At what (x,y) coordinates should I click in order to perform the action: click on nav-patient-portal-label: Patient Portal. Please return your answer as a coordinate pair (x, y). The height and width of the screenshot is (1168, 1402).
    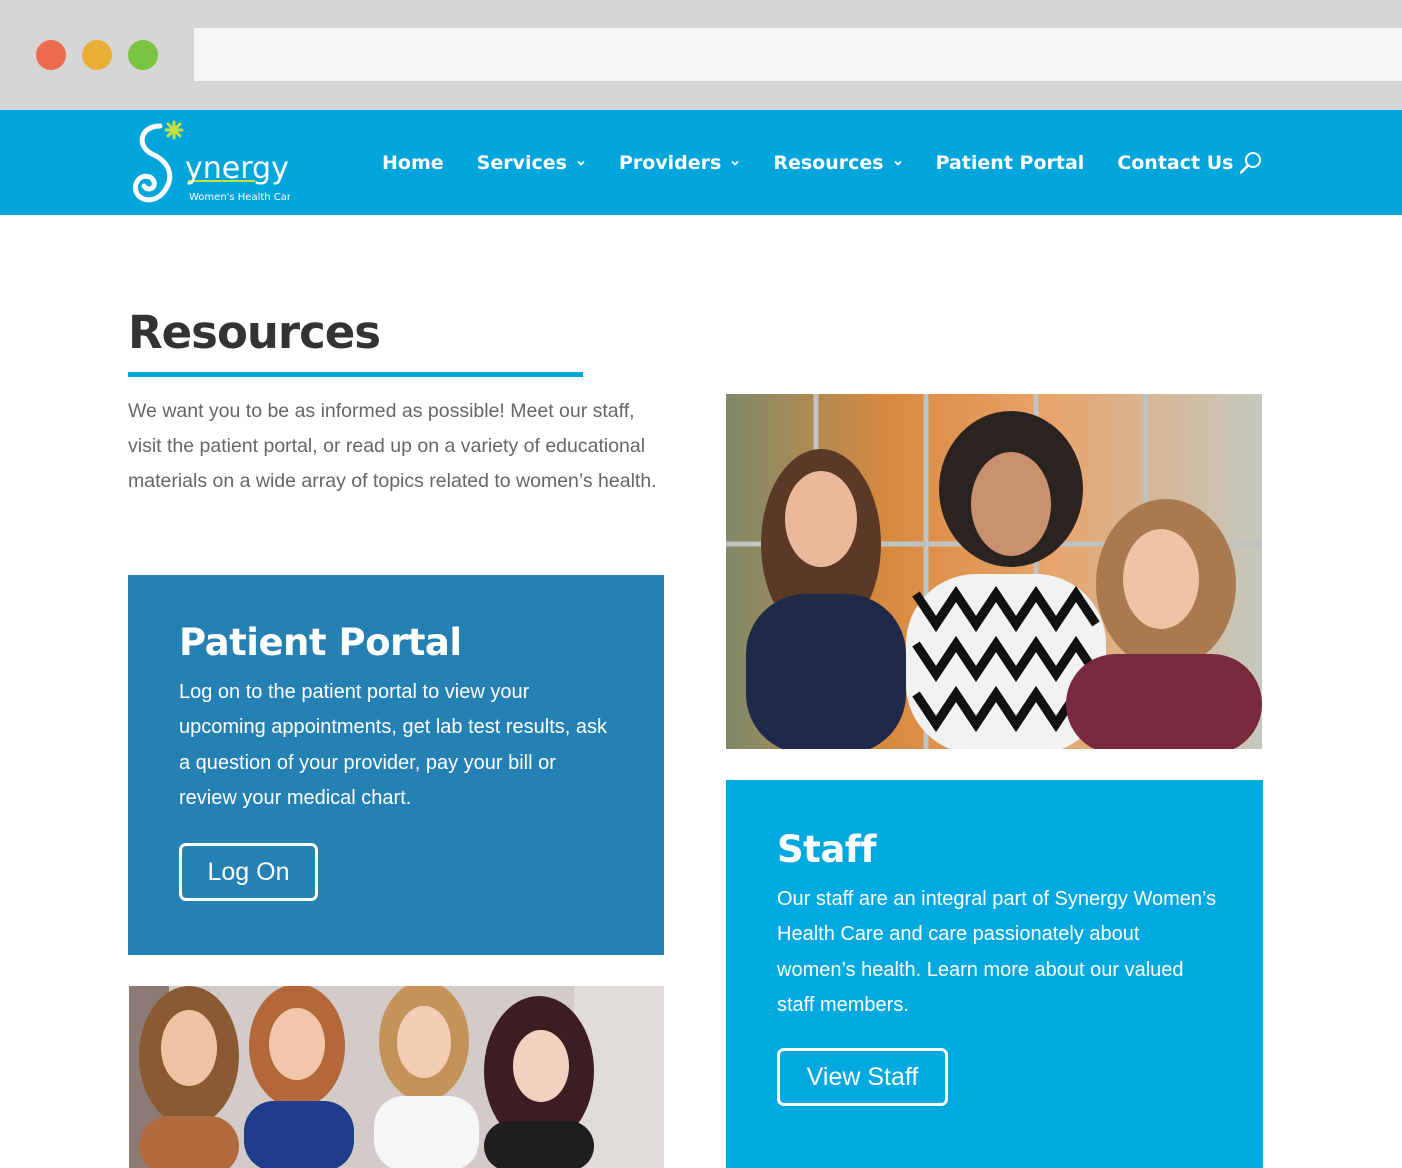
    Looking at the image, I should click on (1010, 163).